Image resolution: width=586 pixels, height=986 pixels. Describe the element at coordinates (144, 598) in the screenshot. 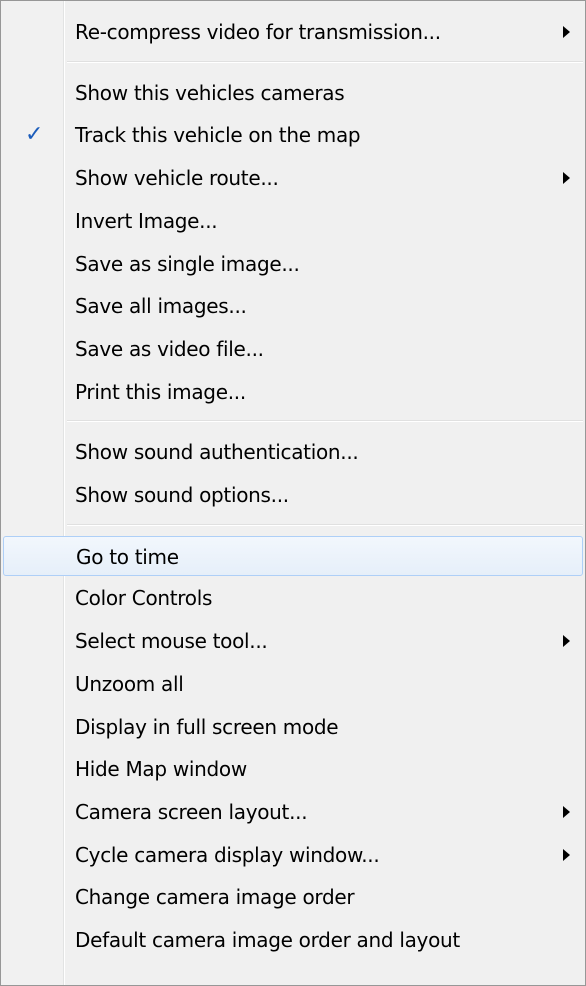

I see `menu-item-label: Color Controls` at that location.